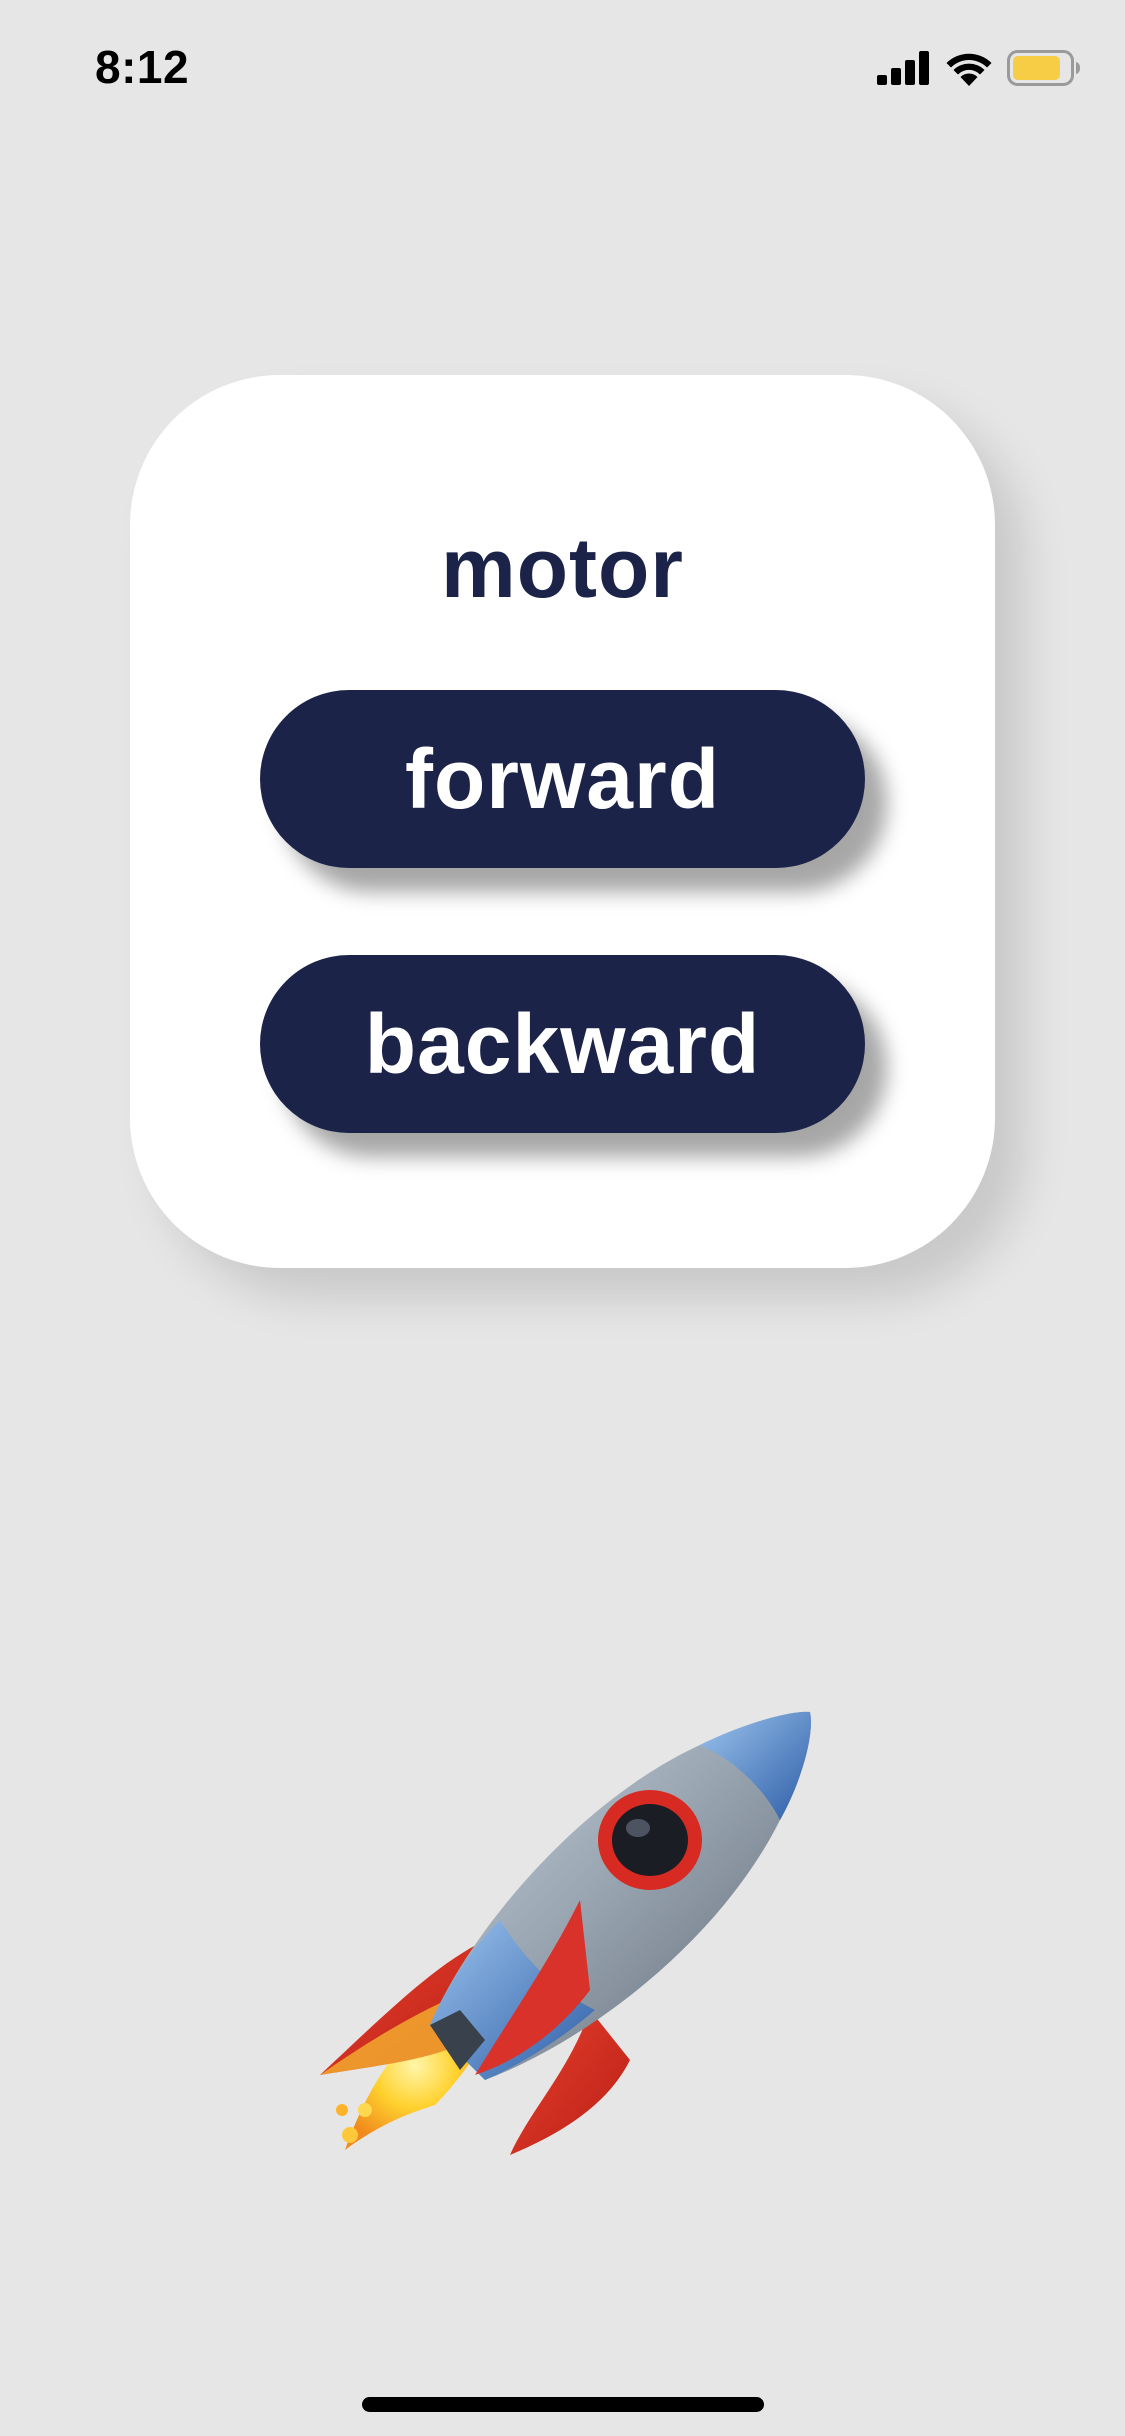  I want to click on forward-button: forward, so click(562, 779).